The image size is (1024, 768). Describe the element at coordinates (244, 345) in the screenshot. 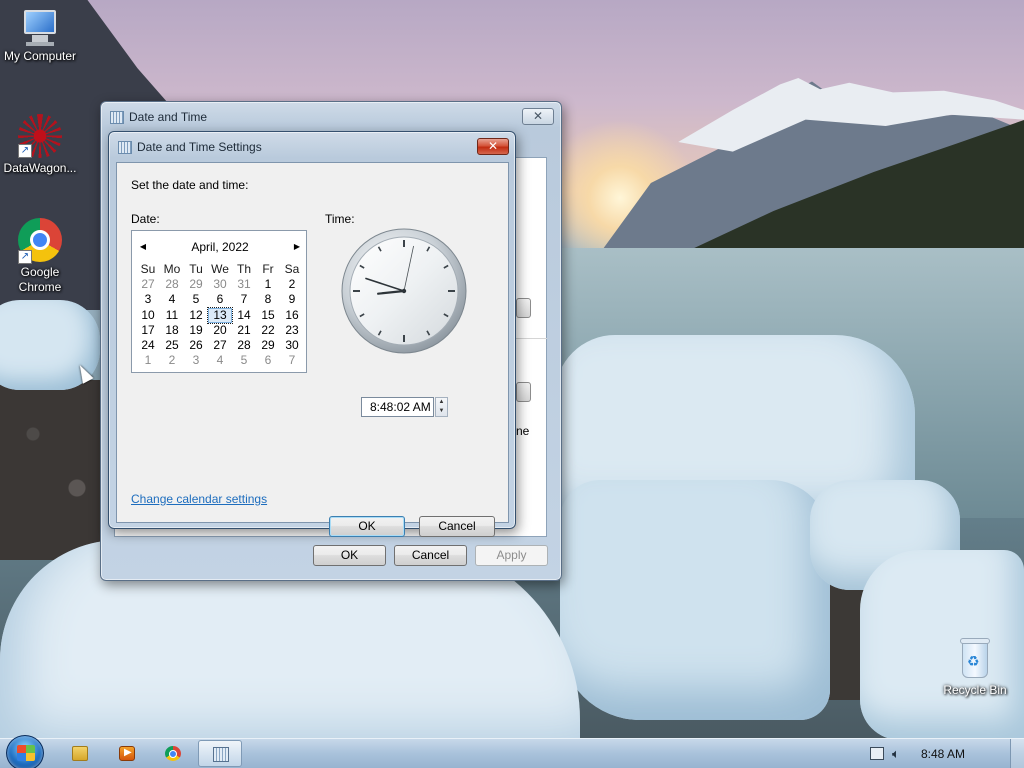

I see `calendar-day: 28` at that location.